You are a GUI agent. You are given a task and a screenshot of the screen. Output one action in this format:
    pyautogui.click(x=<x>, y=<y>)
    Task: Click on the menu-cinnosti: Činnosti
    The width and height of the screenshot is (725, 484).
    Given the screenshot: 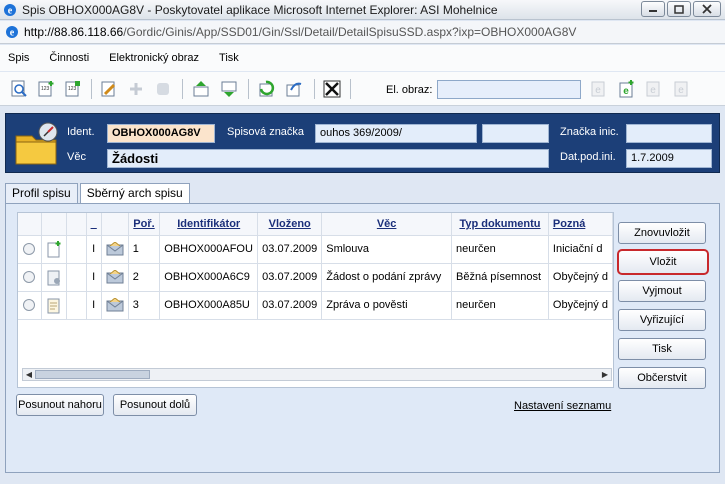 What is the action you would take?
    pyautogui.click(x=69, y=58)
    